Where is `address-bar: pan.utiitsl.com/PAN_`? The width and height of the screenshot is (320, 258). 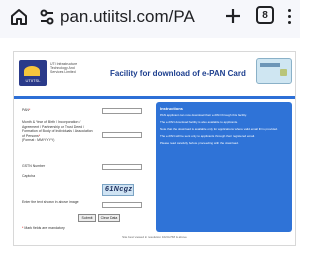
address-bar: pan.utiitsl.com/PAN_ is located at coordinates (127, 17).